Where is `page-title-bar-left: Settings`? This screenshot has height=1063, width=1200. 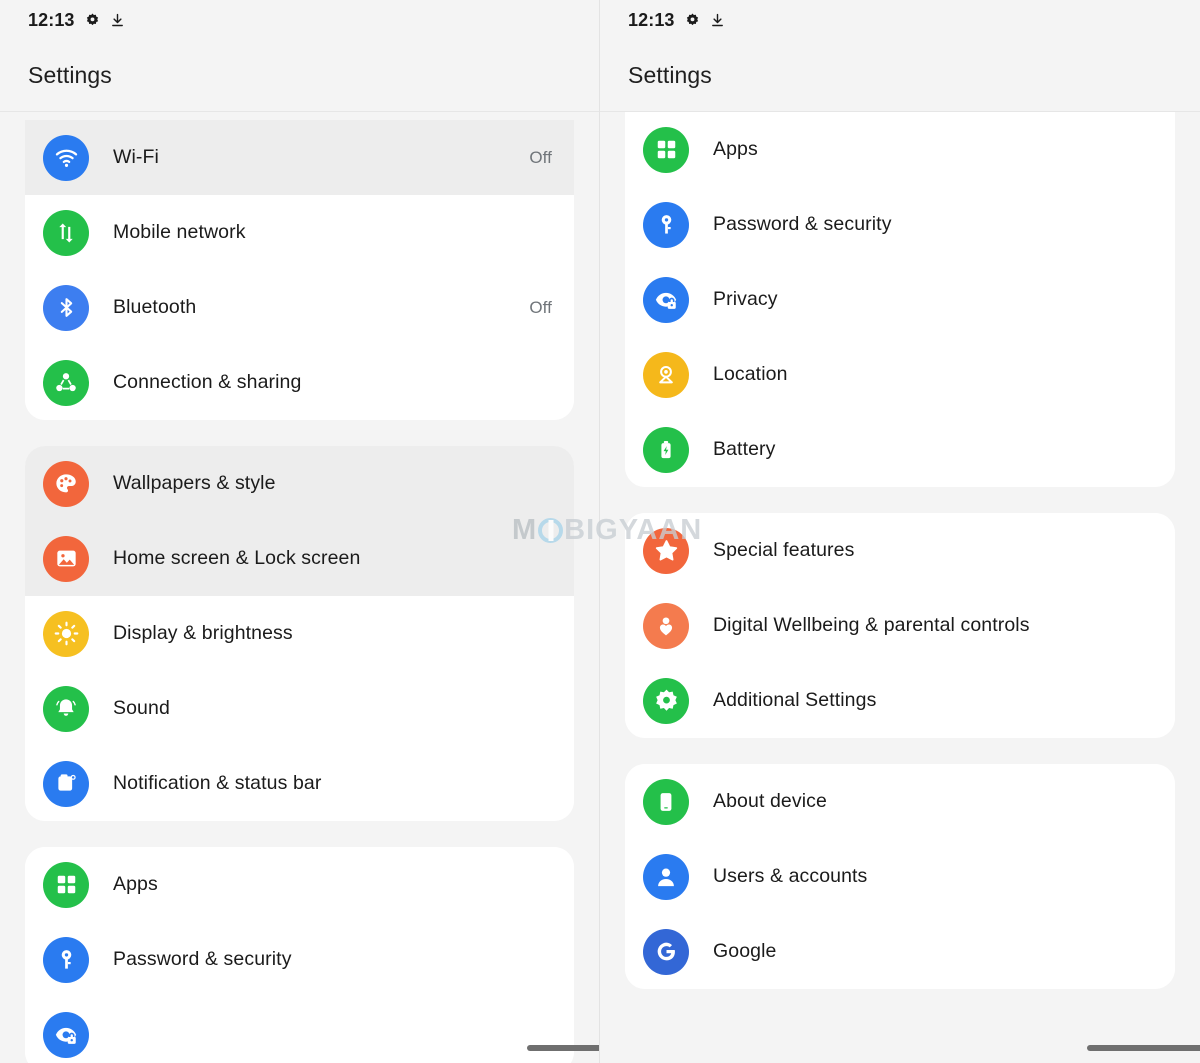 page-title-bar-left: Settings is located at coordinates (299, 76).